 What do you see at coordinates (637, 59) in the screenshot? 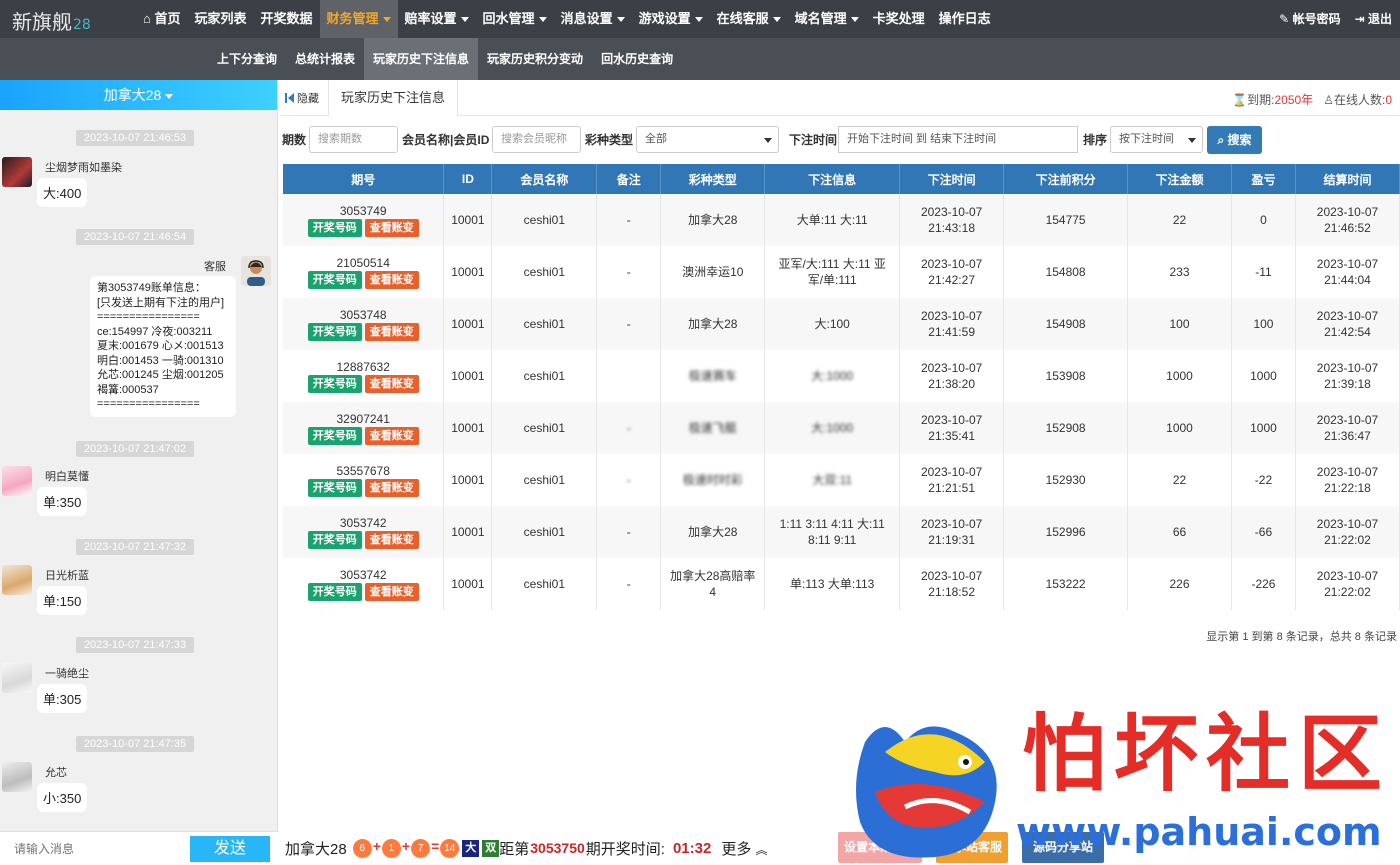
I see `subnav-item-4: 回水历史查询` at bounding box center [637, 59].